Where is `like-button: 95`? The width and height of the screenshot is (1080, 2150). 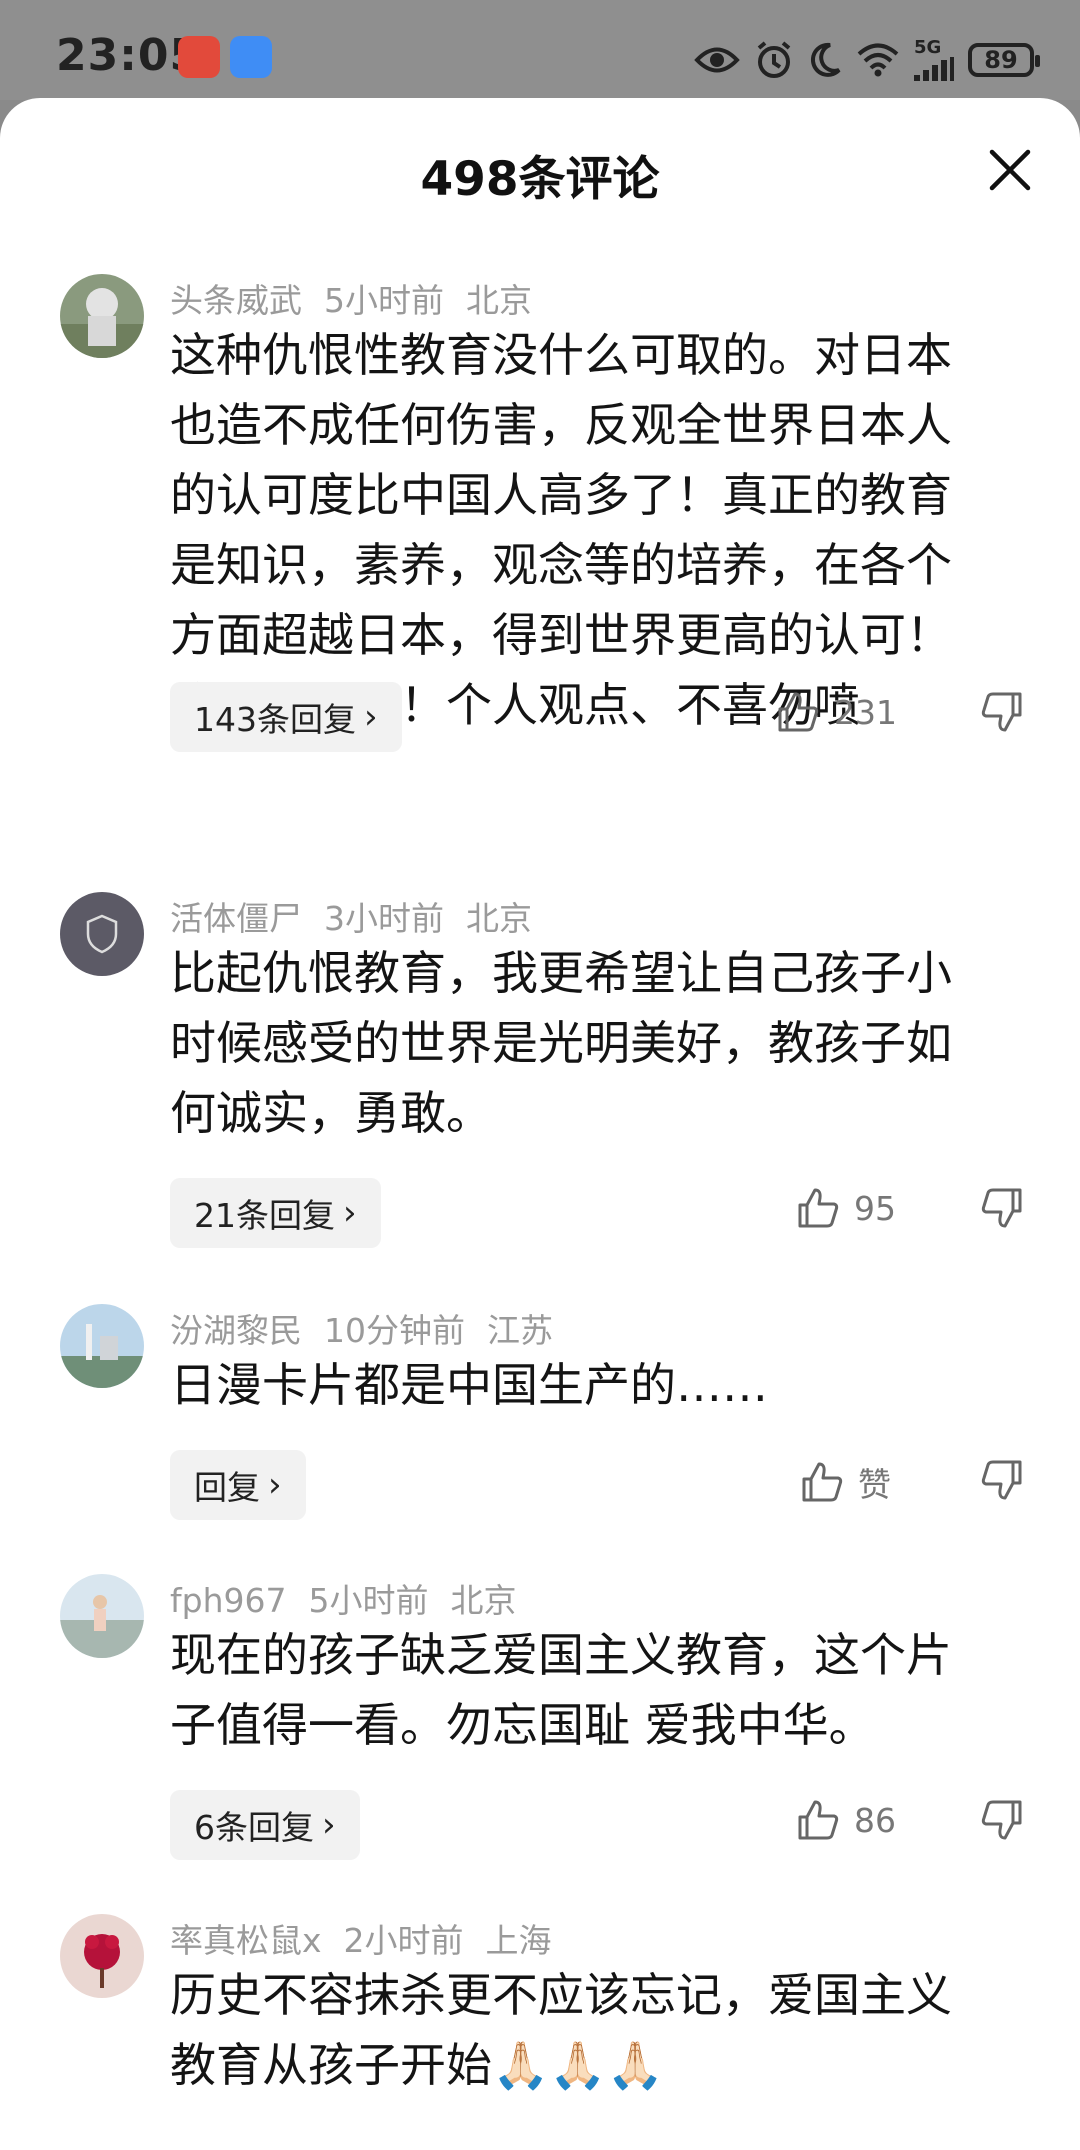
like-button: 95 is located at coordinates (846, 1208).